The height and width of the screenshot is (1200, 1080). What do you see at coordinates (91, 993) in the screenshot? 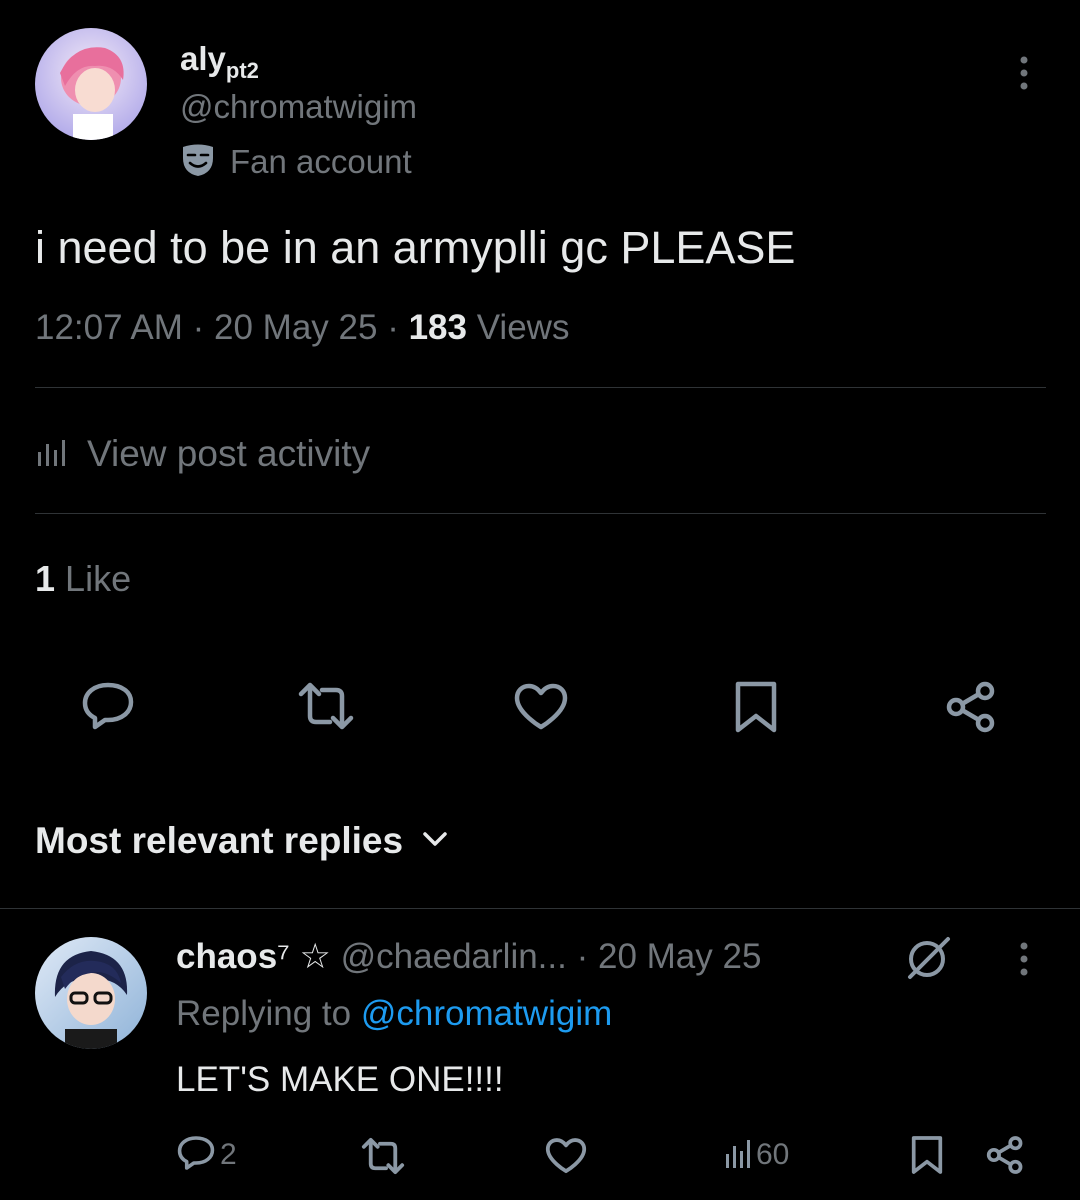
I see `reply-author-avatar` at bounding box center [91, 993].